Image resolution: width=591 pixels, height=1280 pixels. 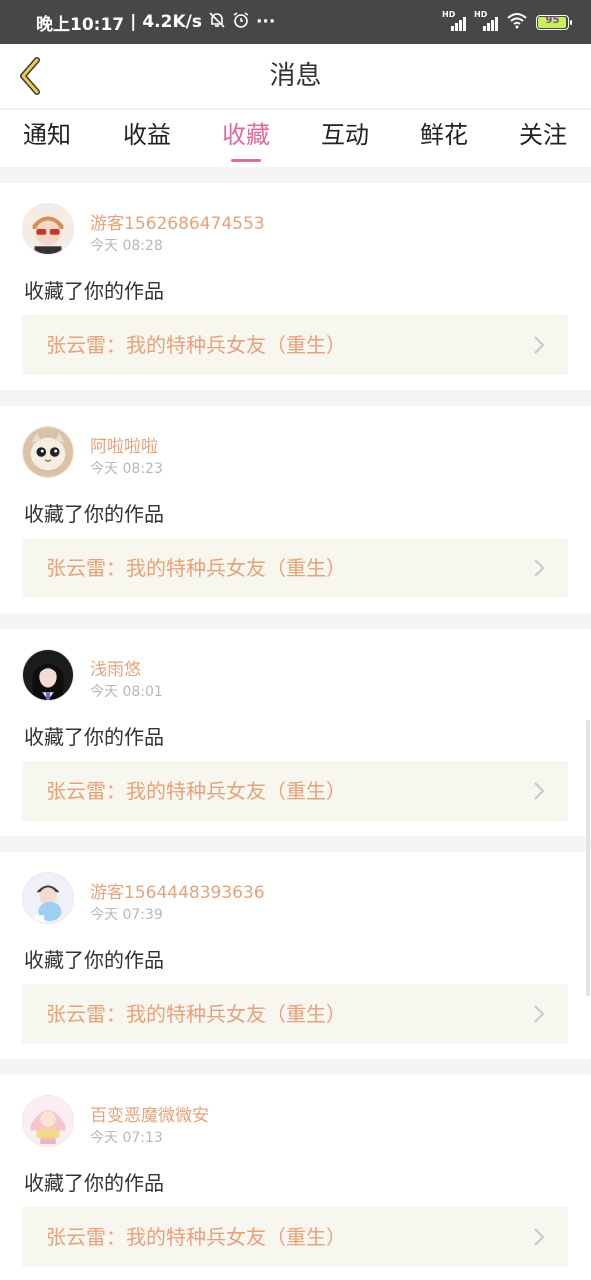 I want to click on message-time: 今天 07:13, so click(x=126, y=1138).